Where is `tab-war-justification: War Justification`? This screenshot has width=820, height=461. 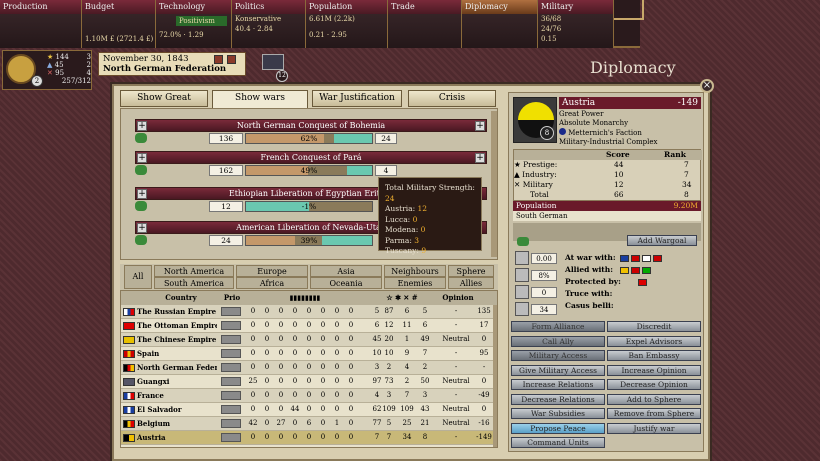 tab-war-justification: War Justification is located at coordinates (357, 98).